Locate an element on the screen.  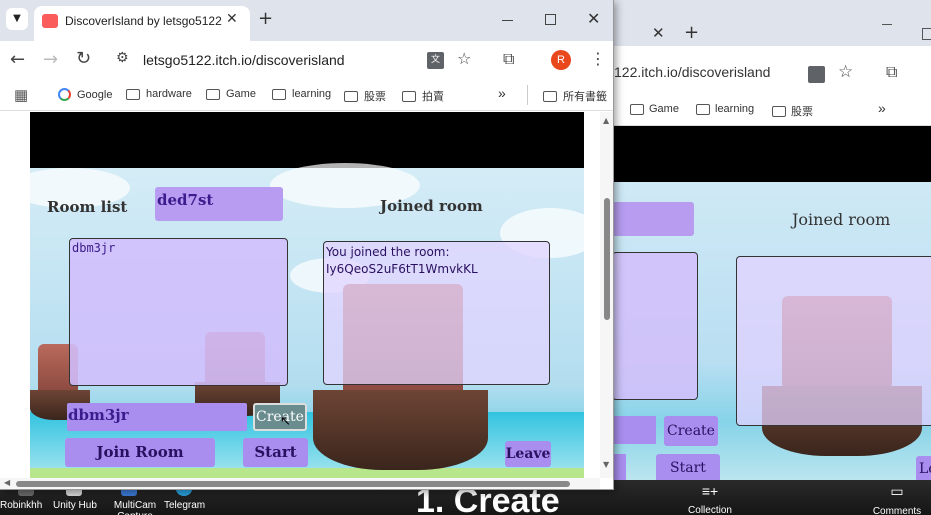
taskbar-item-multicam: MultiCam Capture Lite is located at coordinates (135, 507).